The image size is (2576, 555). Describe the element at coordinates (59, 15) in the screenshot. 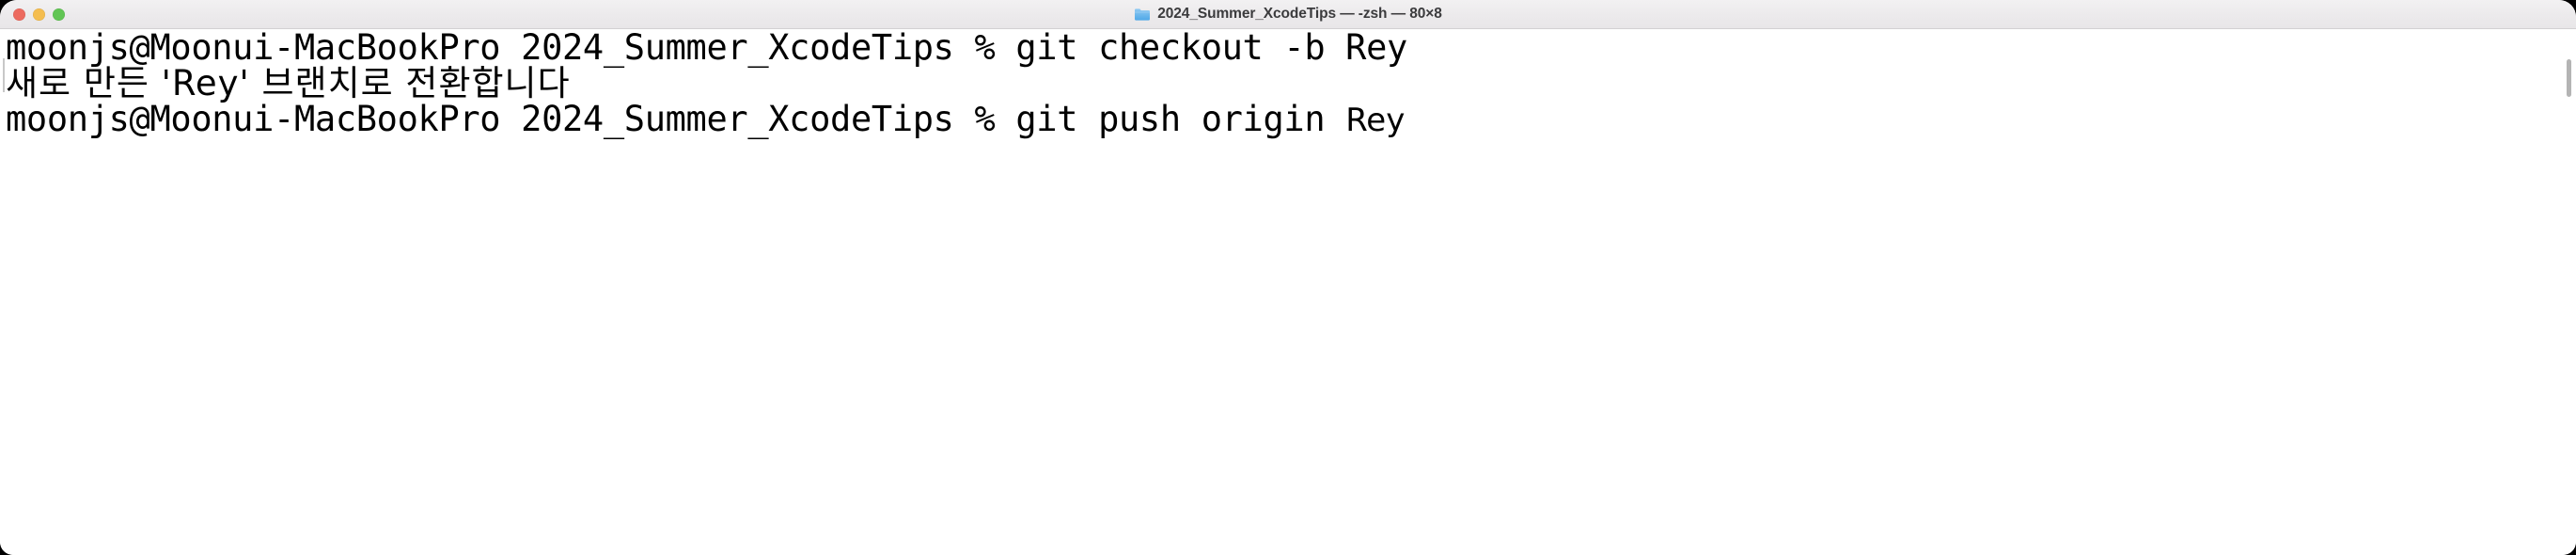

I see `maximize-button` at that location.